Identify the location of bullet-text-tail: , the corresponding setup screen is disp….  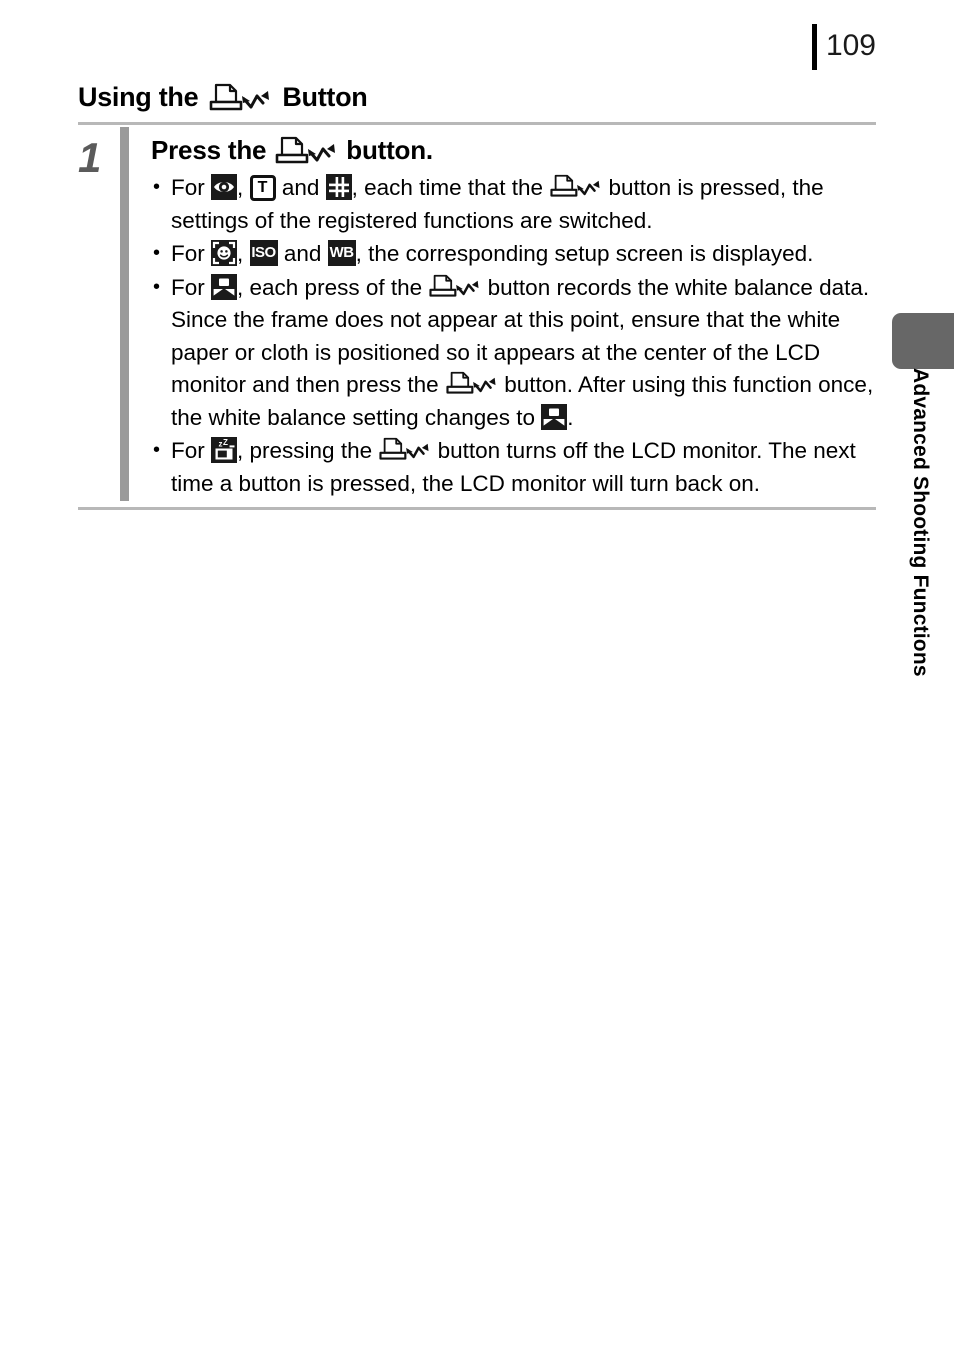
(584, 253).